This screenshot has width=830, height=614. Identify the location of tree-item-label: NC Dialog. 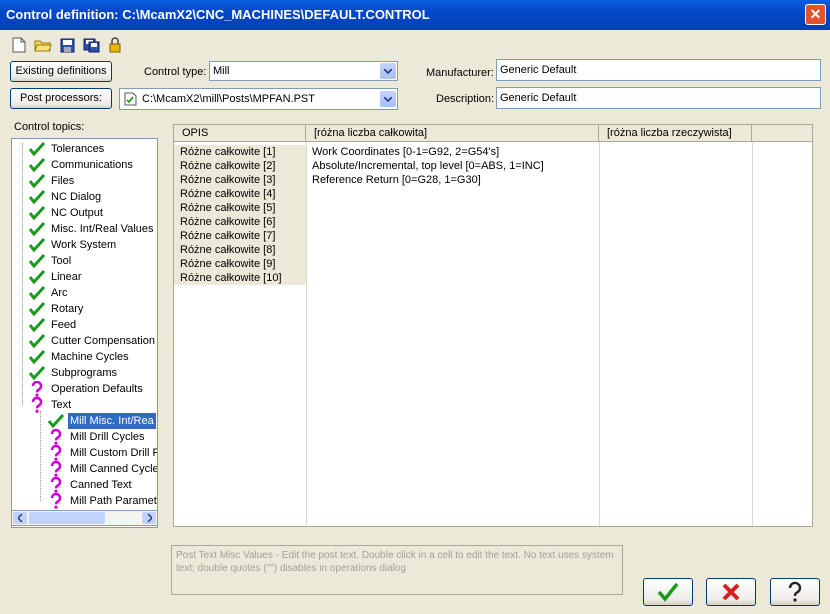
(76, 197).